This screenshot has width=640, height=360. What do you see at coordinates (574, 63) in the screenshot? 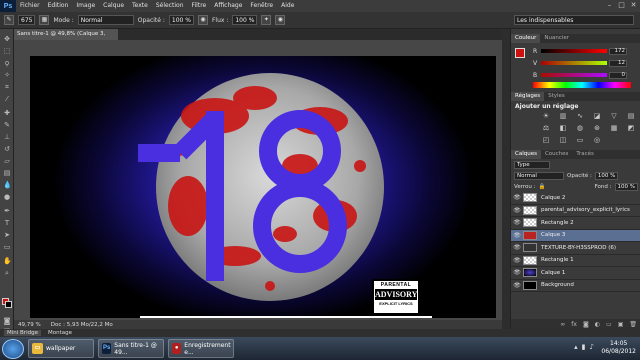
I see `green-slider` at bounding box center [574, 63].